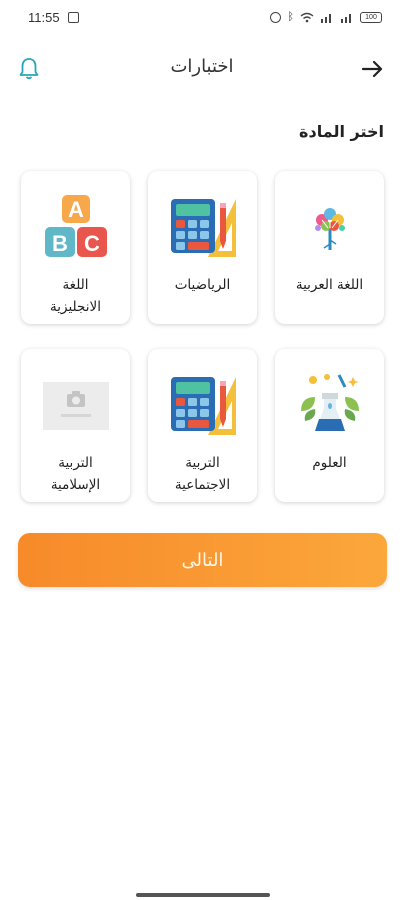  I want to click on battery-level: 100, so click(371, 17).